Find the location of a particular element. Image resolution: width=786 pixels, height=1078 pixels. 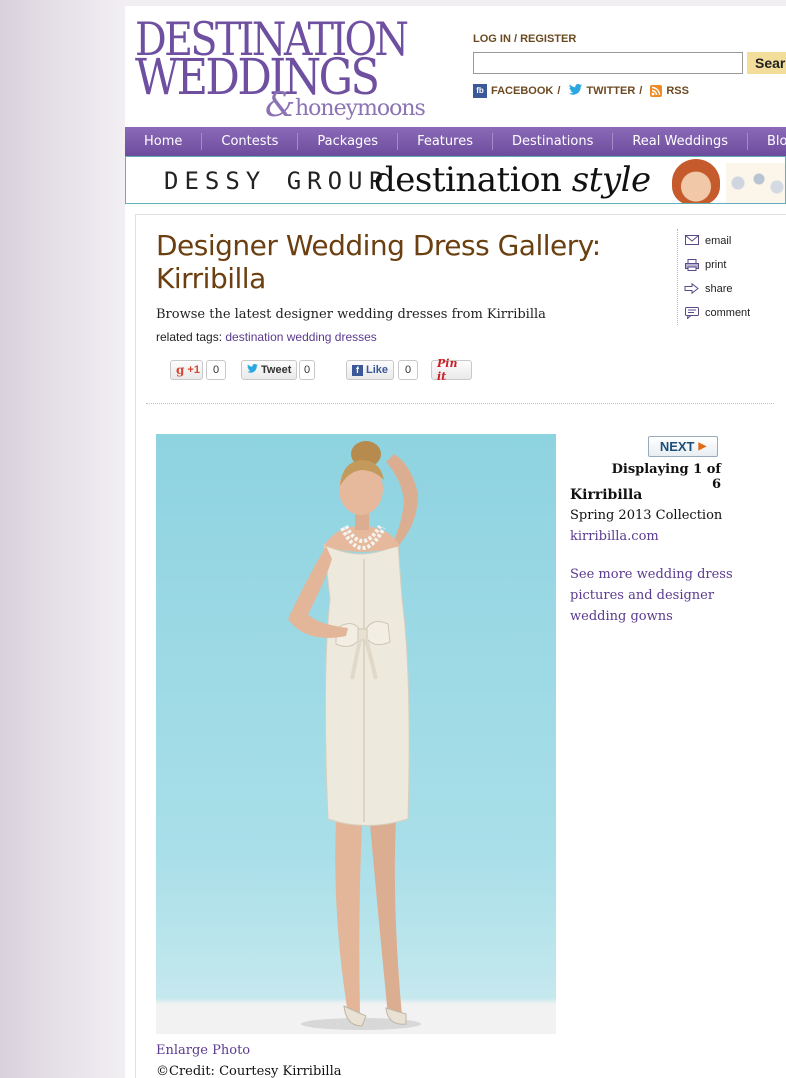

dress-model-illustration is located at coordinates (354, 735).